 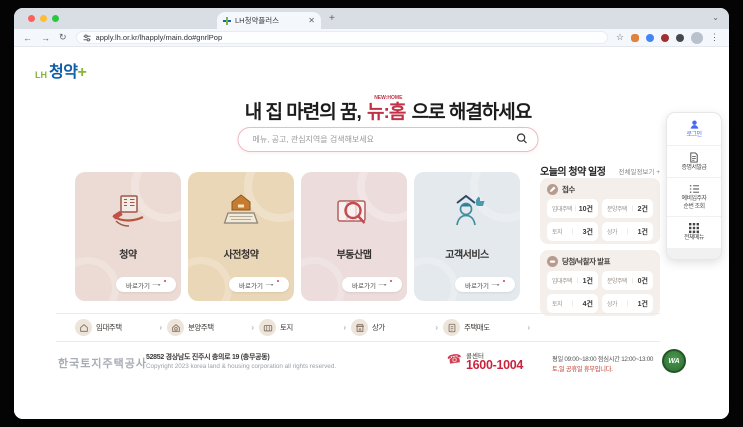 I want to click on quick-links-row: 임대주택 › 분양주택 › 토지 › 상가 › 주택매도 ›, so click(x=302, y=327).